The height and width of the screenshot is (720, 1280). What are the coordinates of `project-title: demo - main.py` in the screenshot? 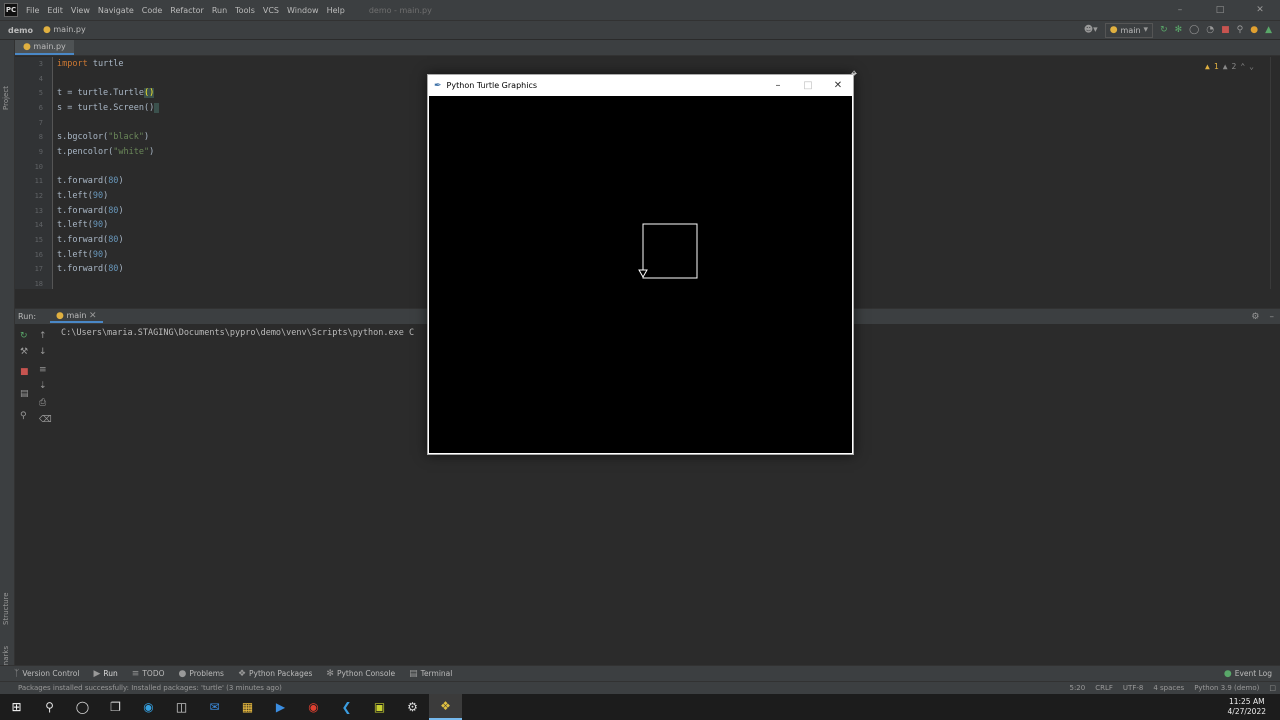 It's located at (400, 10).